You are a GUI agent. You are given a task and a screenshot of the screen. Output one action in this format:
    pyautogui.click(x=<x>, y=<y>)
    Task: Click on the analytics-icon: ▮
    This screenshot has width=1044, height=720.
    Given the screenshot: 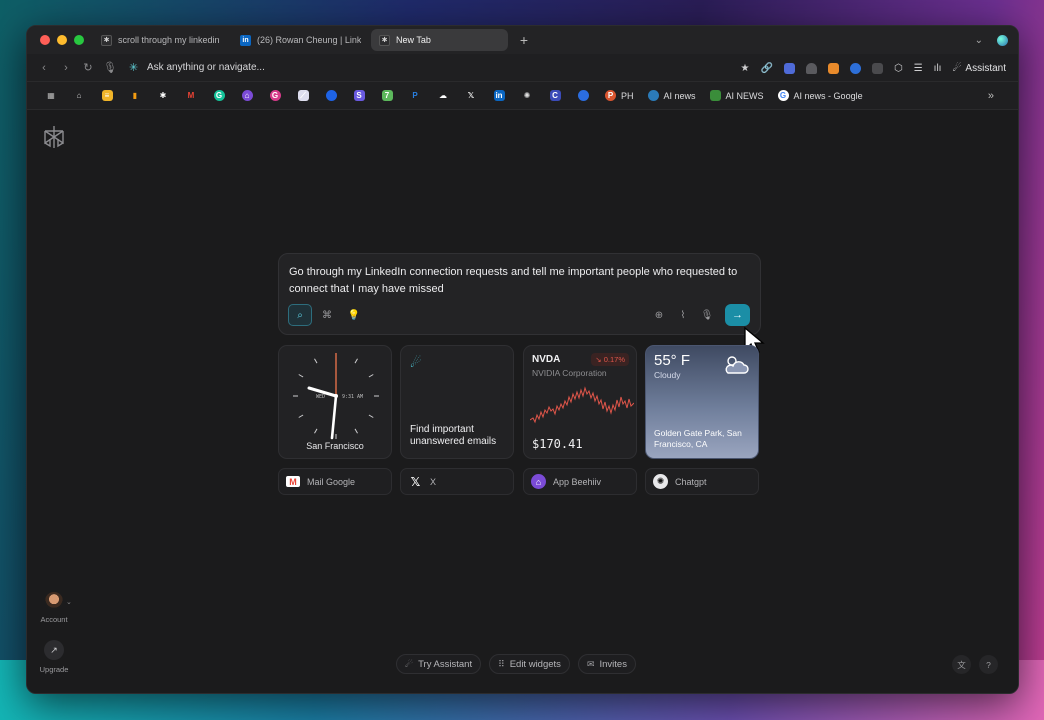 What is the action you would take?
    pyautogui.click(x=135, y=96)
    